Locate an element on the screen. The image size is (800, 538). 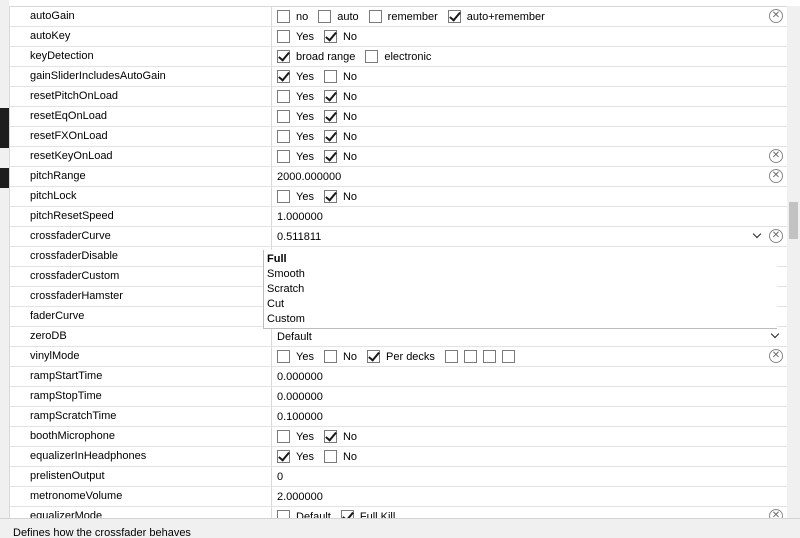
option-label: remember is located at coordinates (412, 16).